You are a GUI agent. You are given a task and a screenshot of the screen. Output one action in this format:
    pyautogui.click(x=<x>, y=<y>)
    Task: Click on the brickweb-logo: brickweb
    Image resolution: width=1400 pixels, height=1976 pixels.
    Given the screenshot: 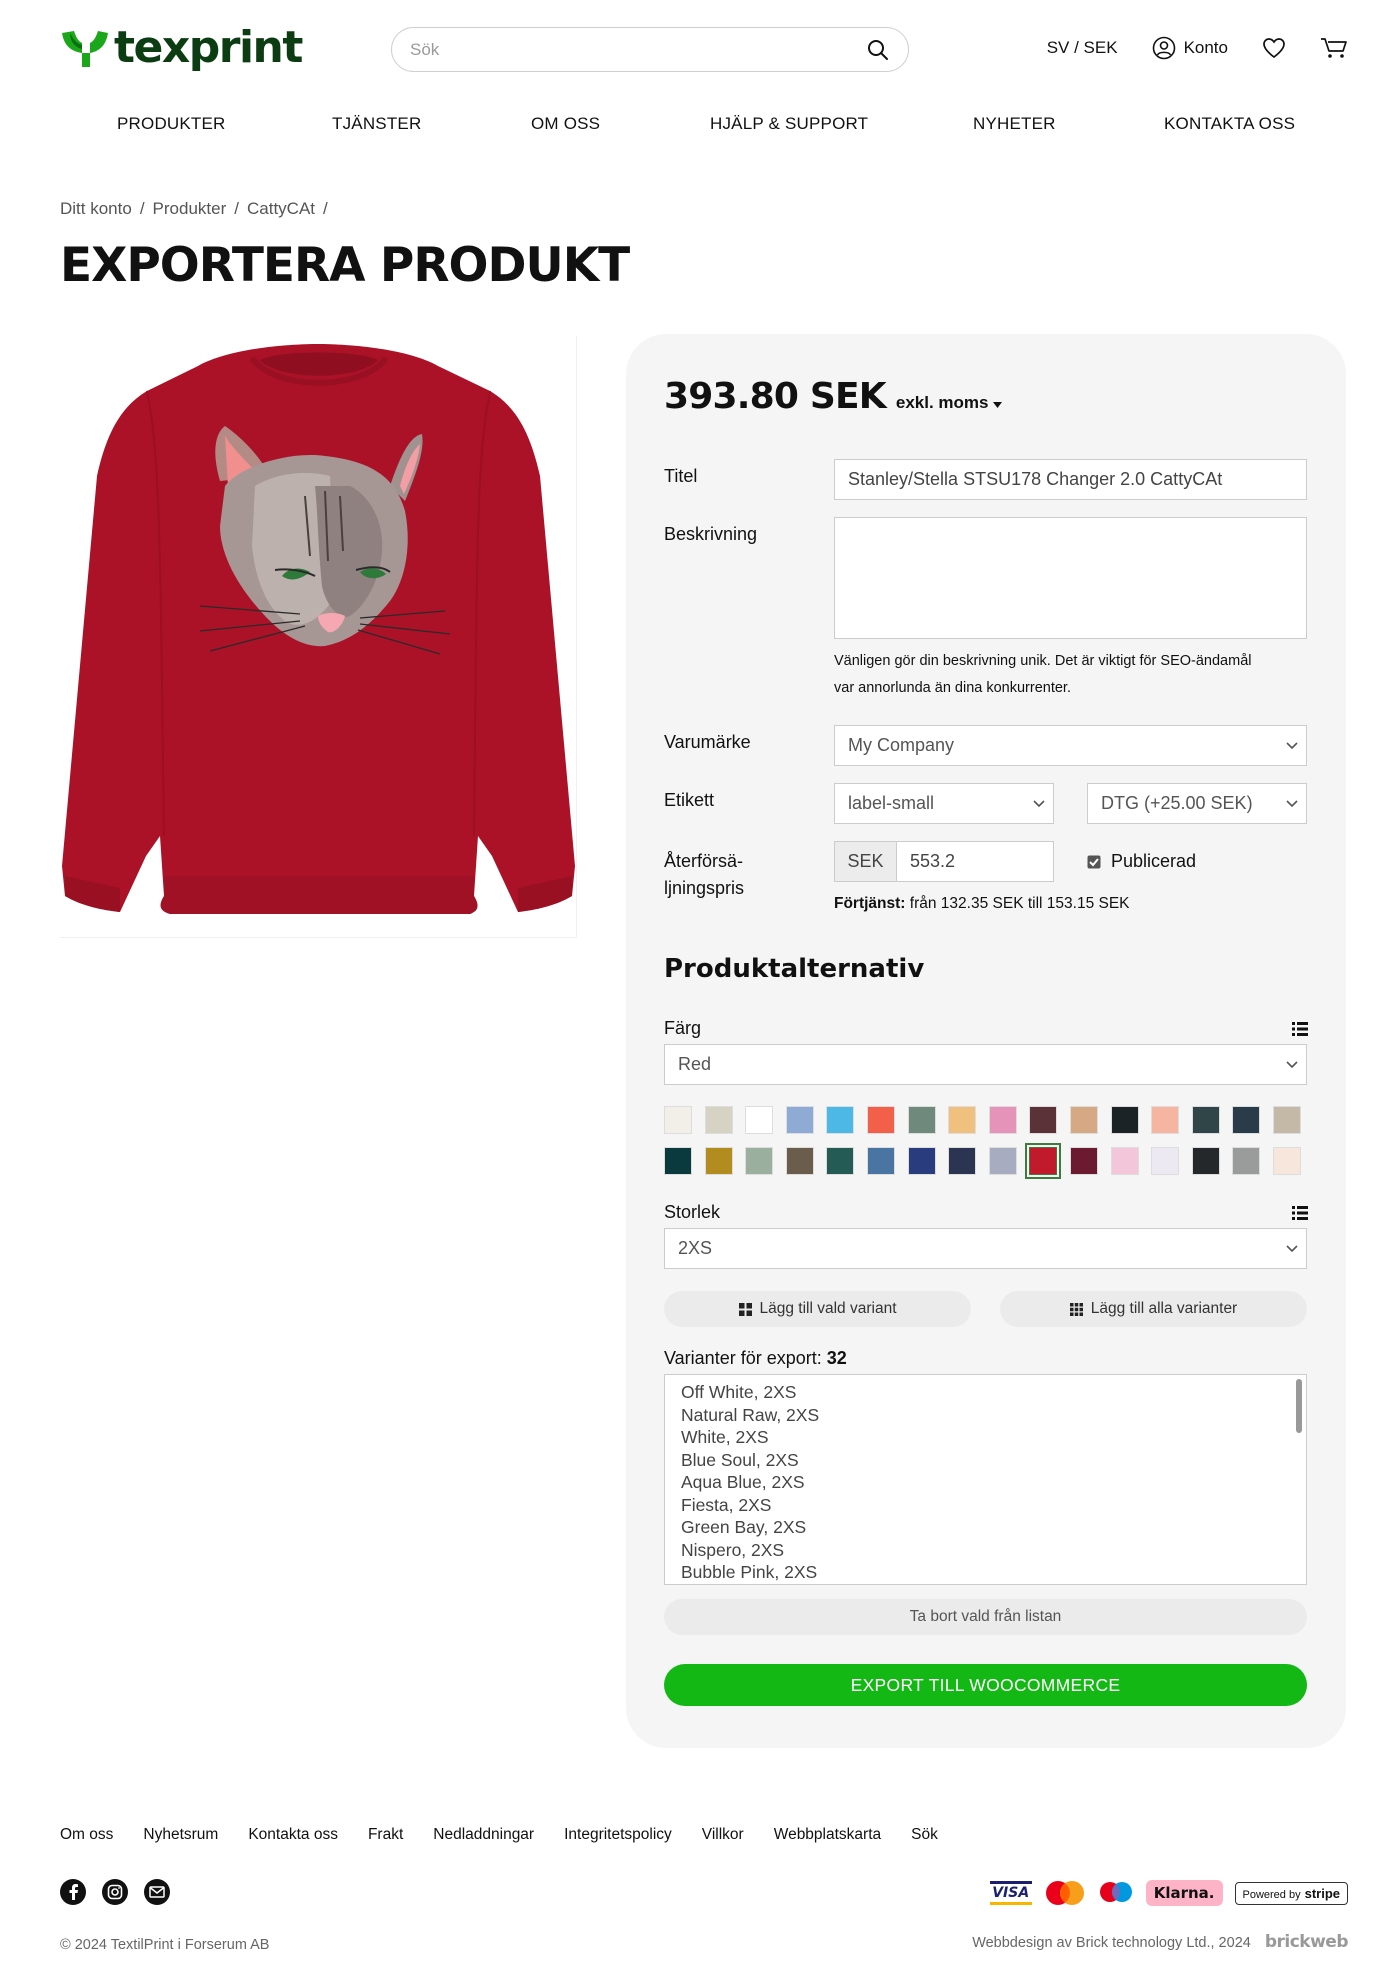 What is the action you would take?
    pyautogui.click(x=1307, y=1942)
    